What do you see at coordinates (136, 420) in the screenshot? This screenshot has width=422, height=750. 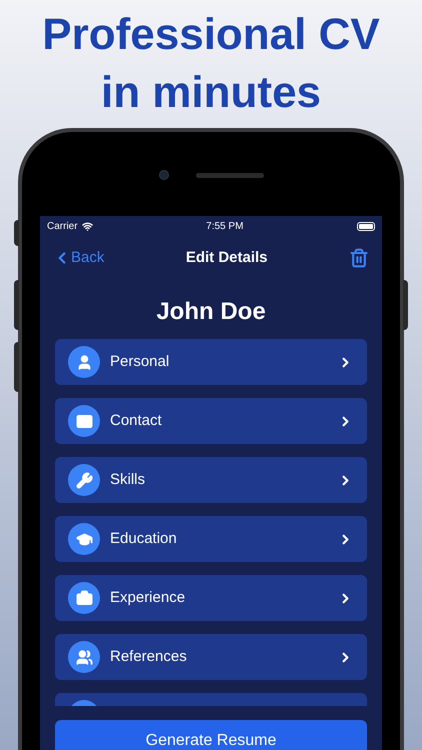 I see `section-label: Contact` at bounding box center [136, 420].